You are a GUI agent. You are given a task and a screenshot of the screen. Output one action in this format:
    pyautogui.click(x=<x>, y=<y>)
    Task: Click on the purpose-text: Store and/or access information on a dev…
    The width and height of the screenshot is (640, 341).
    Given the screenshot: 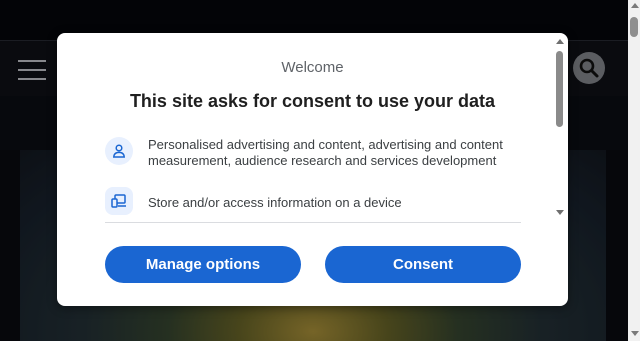 What is the action you would take?
    pyautogui.click(x=275, y=202)
    